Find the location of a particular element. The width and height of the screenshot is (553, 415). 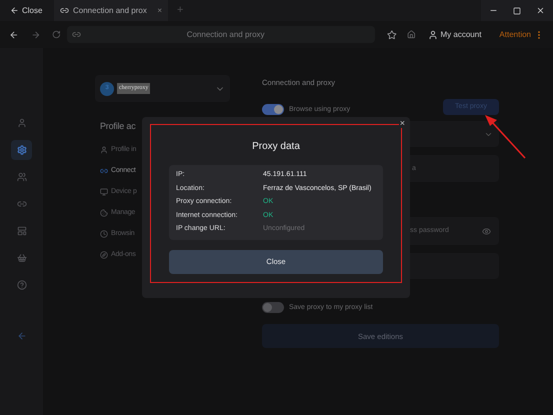

dialog-title: Proxy data is located at coordinates (276, 147).